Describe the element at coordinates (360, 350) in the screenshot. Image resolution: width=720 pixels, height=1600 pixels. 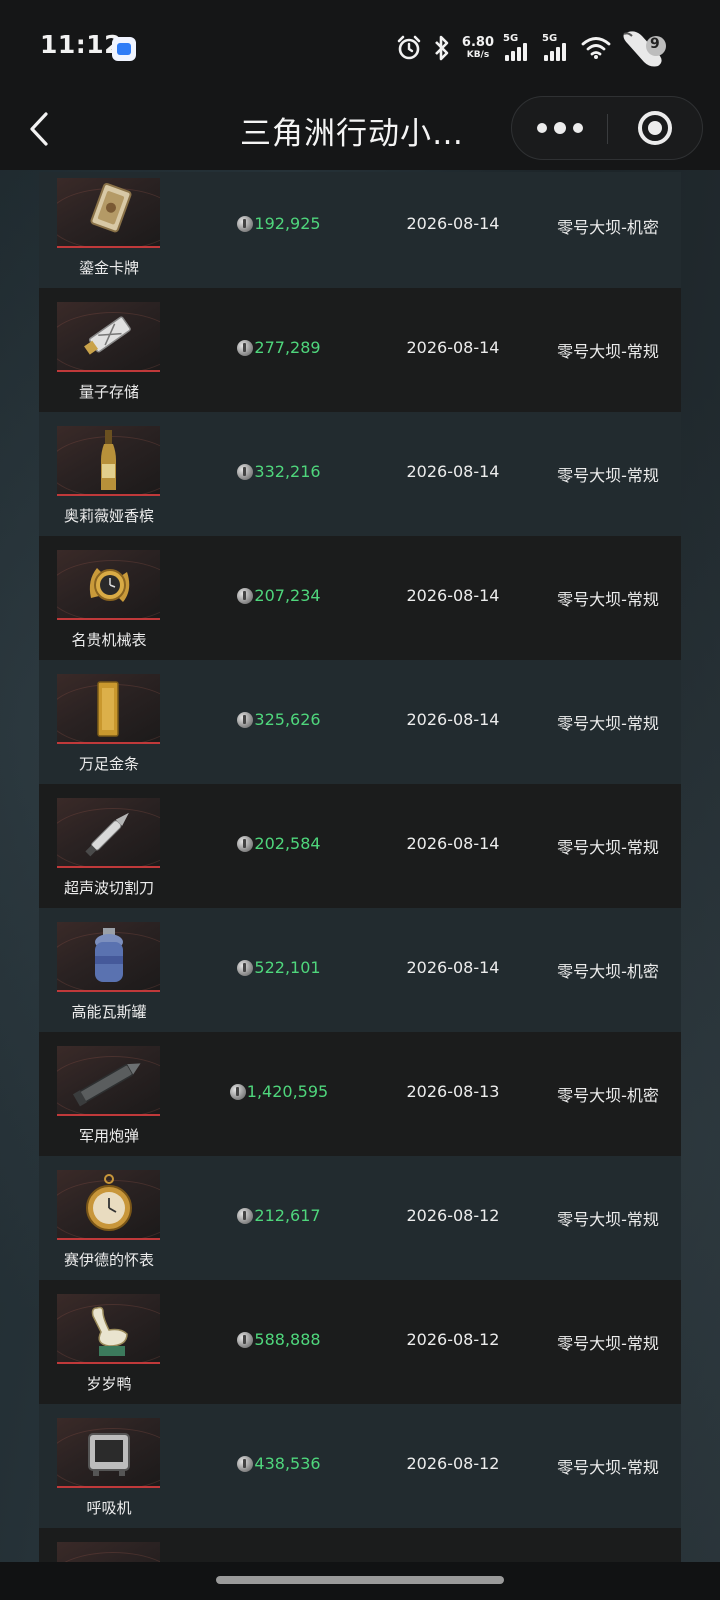
I see `list-item: 量子存储 277,289 2026-08-14 零号大坝-常规` at that location.